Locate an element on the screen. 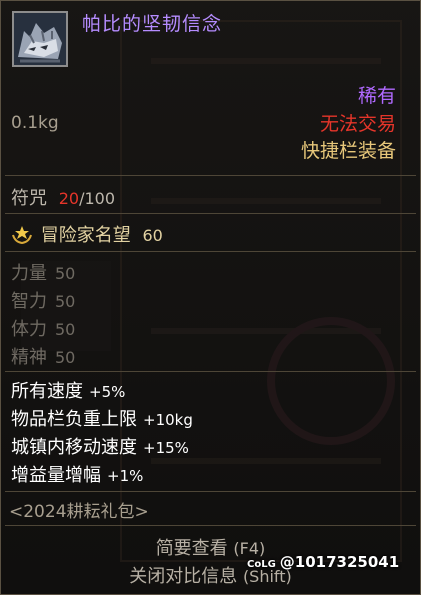 This screenshot has height=595, width=421. item-name: 帕比的坚韧信念 is located at coordinates (152, 24).